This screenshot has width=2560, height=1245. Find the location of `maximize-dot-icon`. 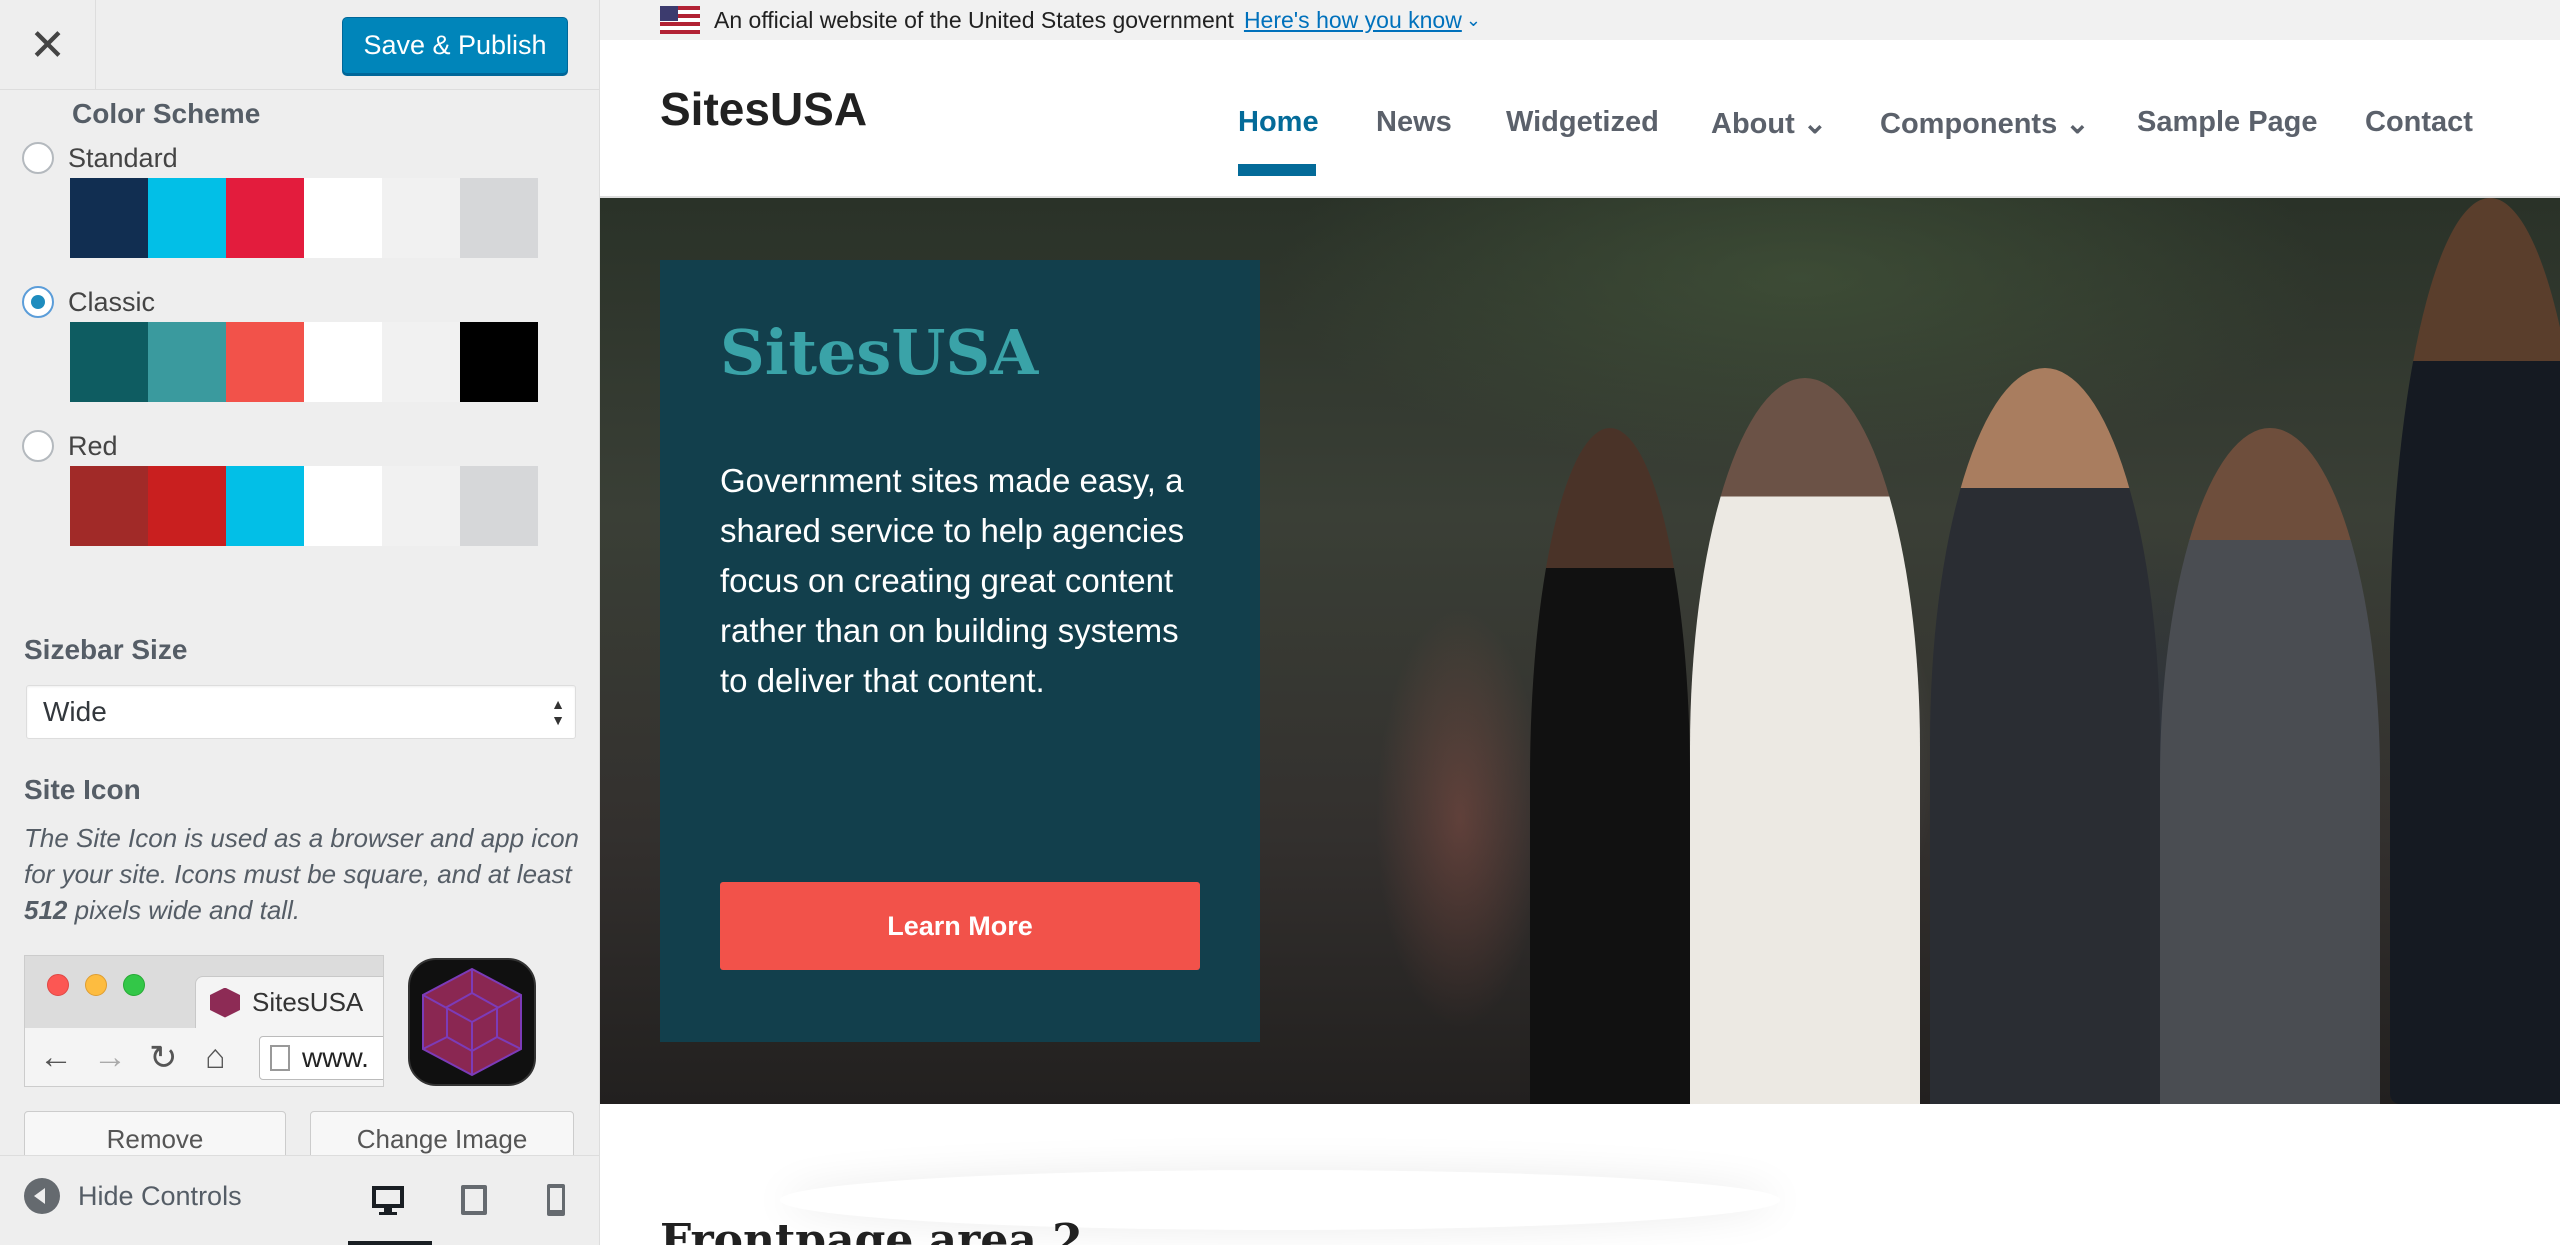

maximize-dot-icon is located at coordinates (134, 985).